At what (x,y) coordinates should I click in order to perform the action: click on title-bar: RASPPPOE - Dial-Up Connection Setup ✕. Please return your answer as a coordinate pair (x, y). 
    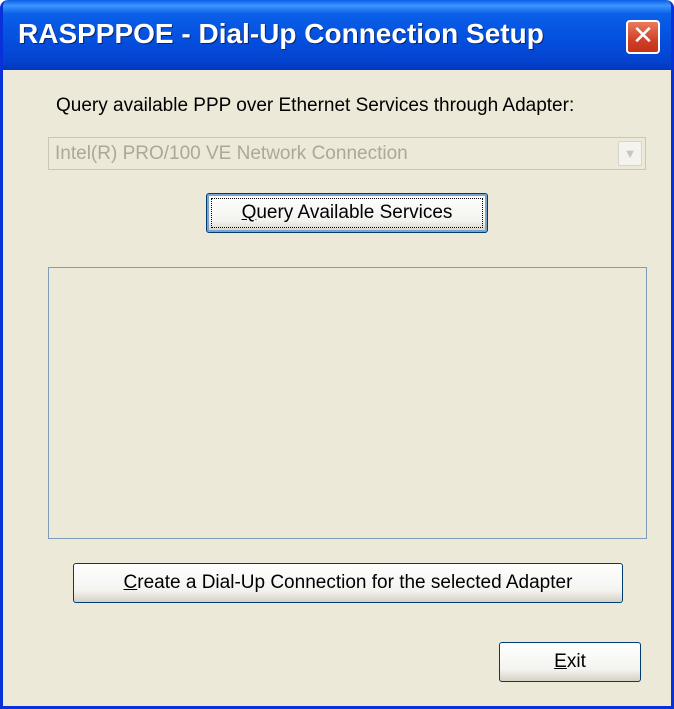
    Looking at the image, I should click on (337, 35).